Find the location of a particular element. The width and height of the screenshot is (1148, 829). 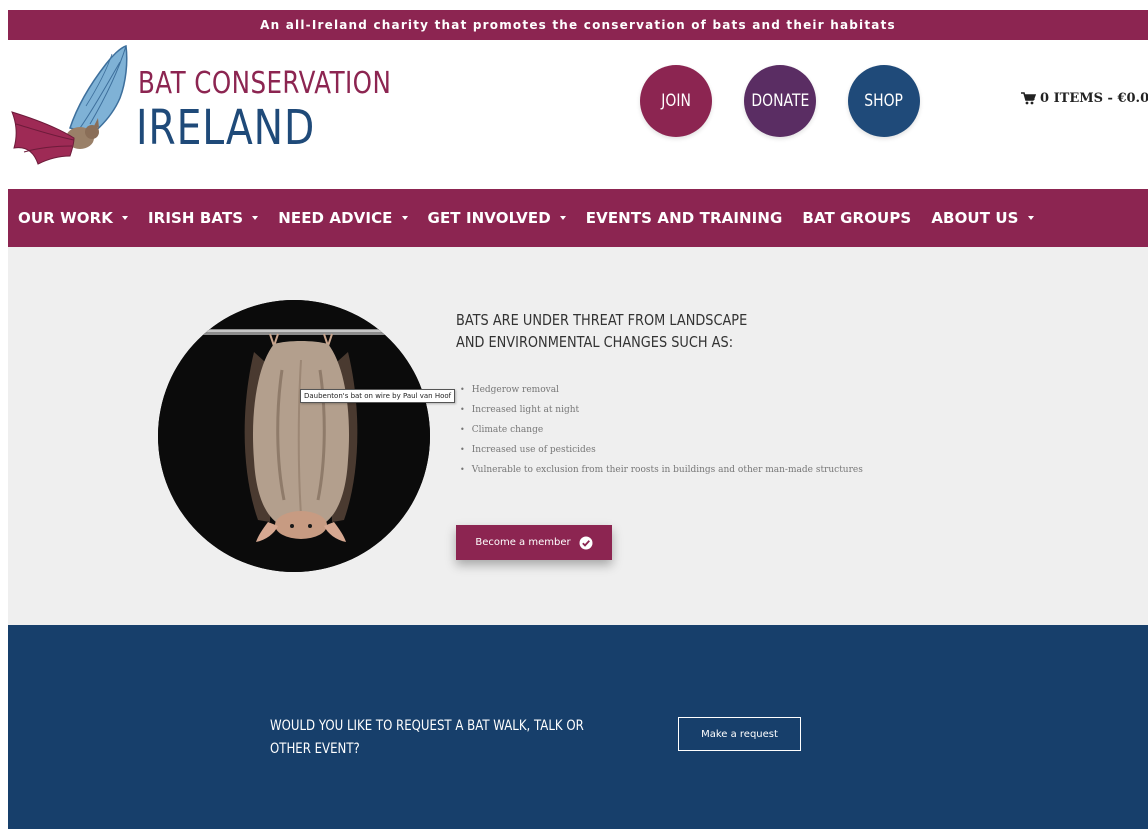

bat-photo-image is located at coordinates (294, 436).